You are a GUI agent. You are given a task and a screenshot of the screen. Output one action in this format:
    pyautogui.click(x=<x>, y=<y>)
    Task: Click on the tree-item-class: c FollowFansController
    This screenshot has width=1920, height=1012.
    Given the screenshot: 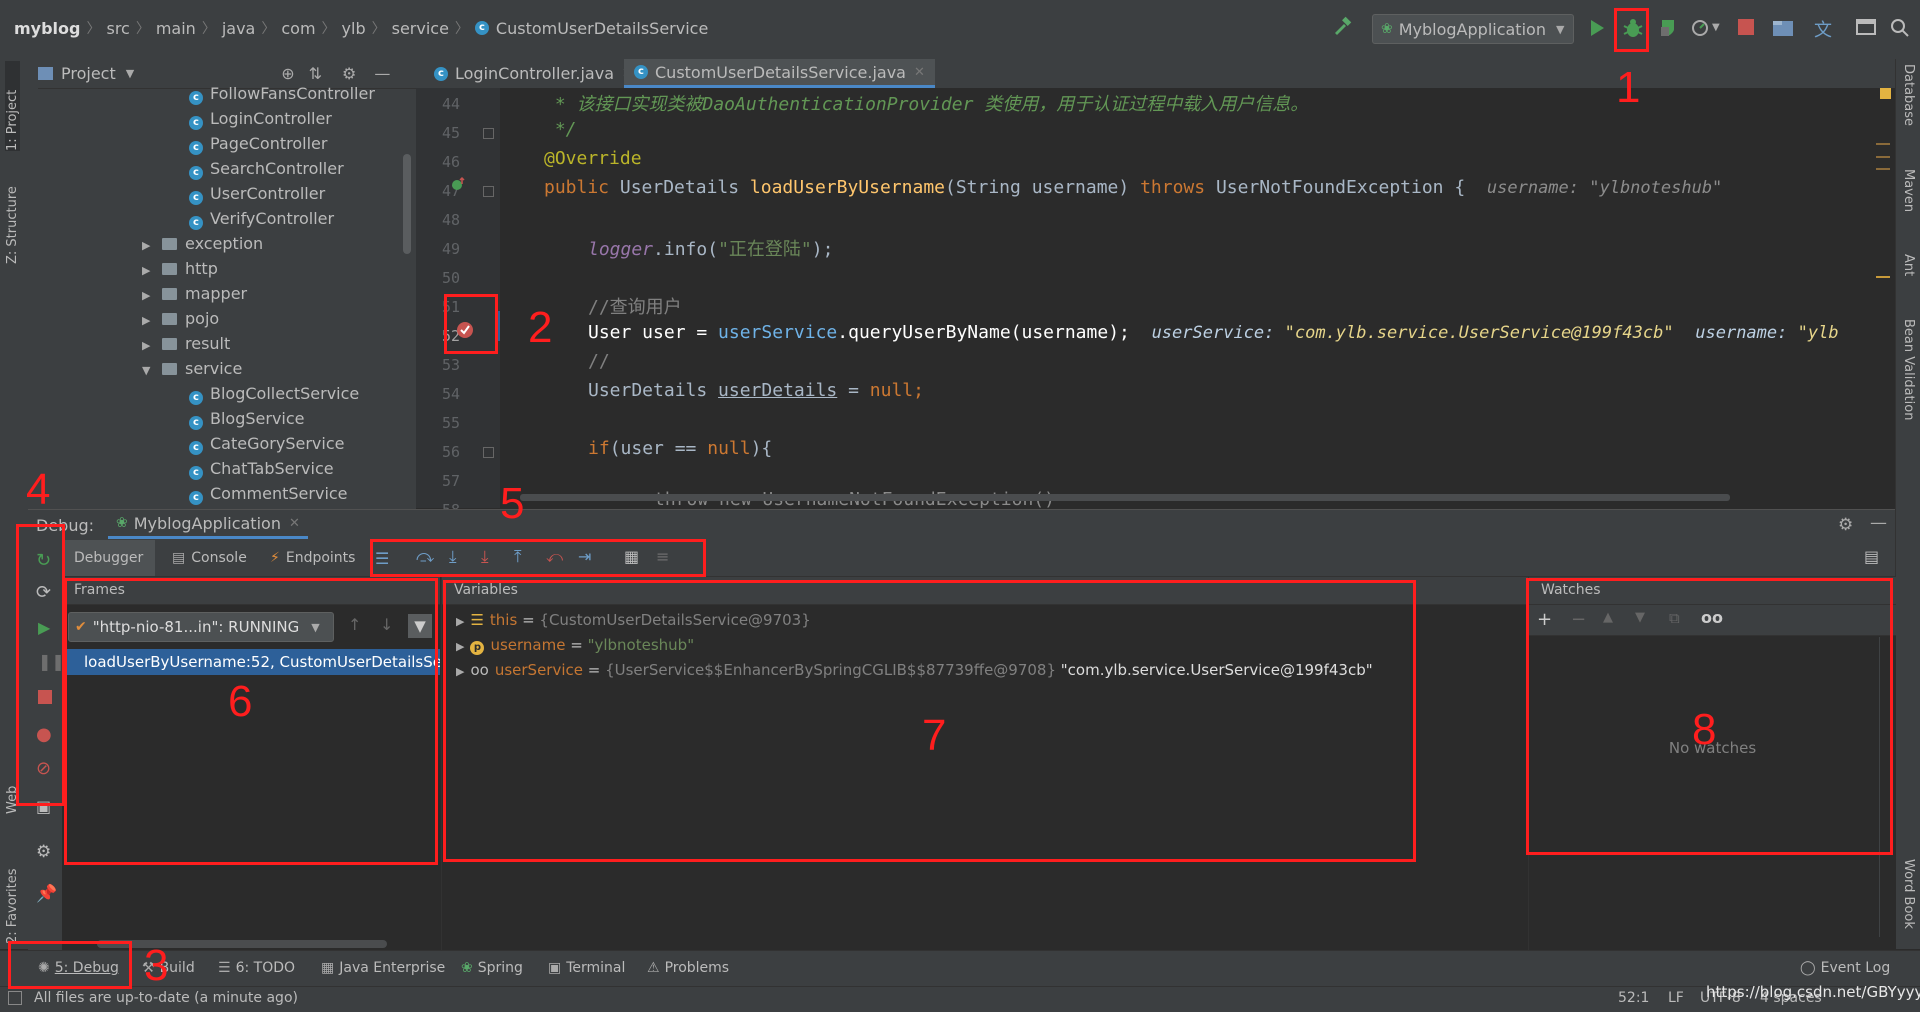 What is the action you would take?
    pyautogui.click(x=282, y=94)
    